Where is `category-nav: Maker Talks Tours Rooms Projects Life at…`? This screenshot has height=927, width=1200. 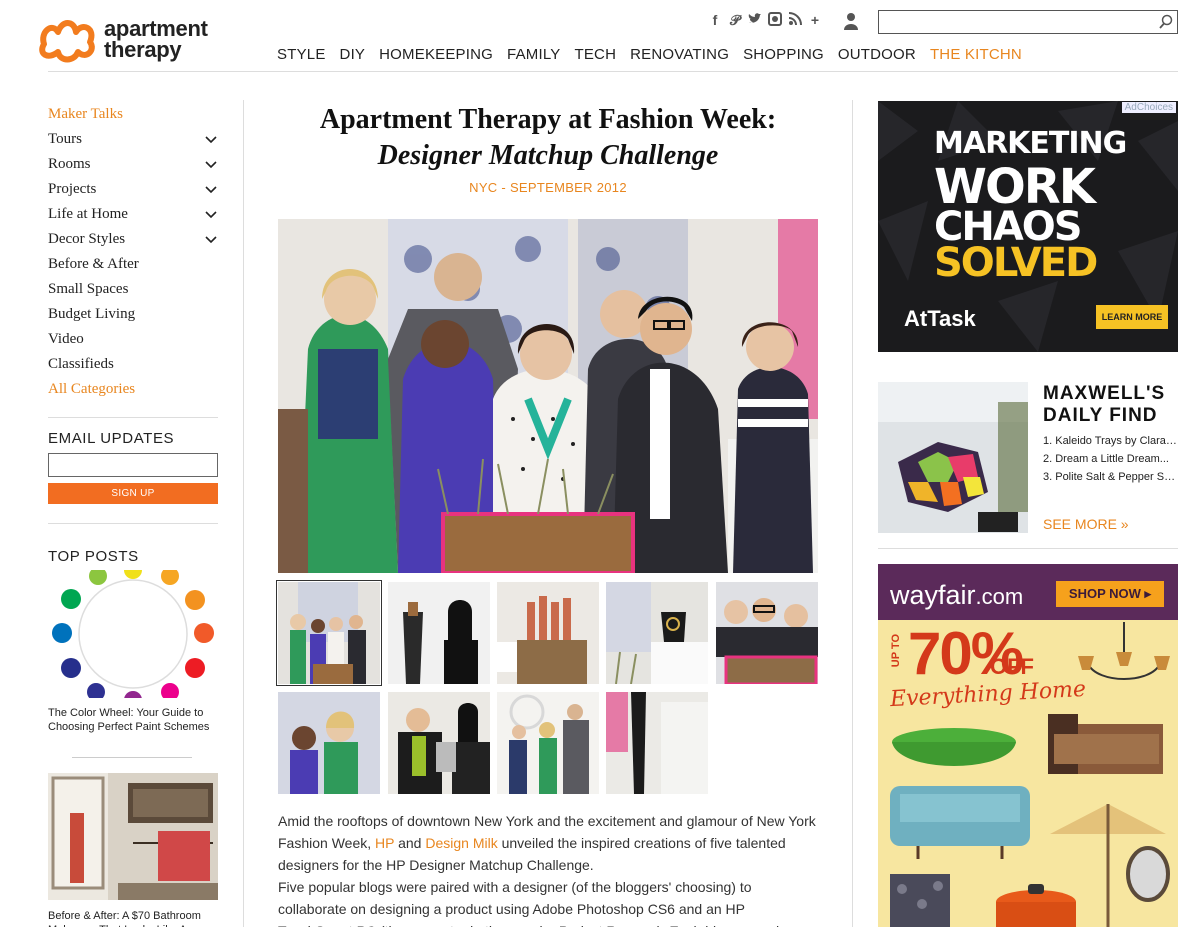
category-nav: Maker Talks Tours Rooms Projects Life at… is located at coordinates (133, 254).